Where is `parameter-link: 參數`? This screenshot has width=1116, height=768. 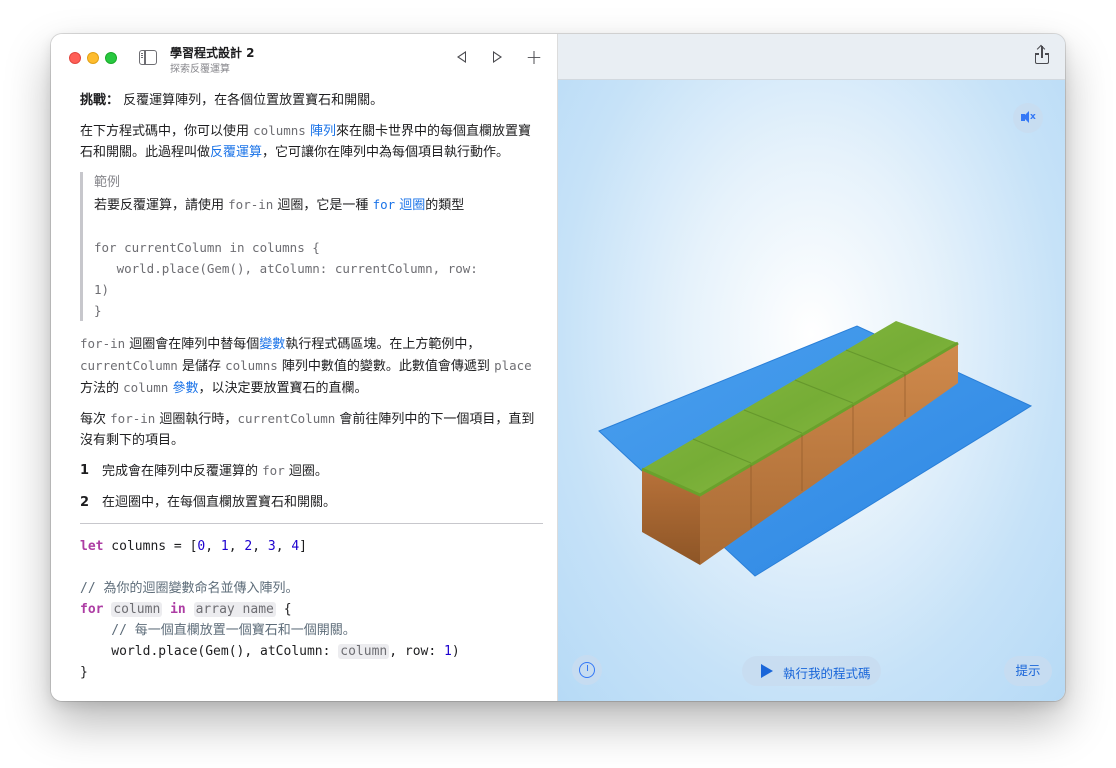
parameter-link: 參數 is located at coordinates (185, 388).